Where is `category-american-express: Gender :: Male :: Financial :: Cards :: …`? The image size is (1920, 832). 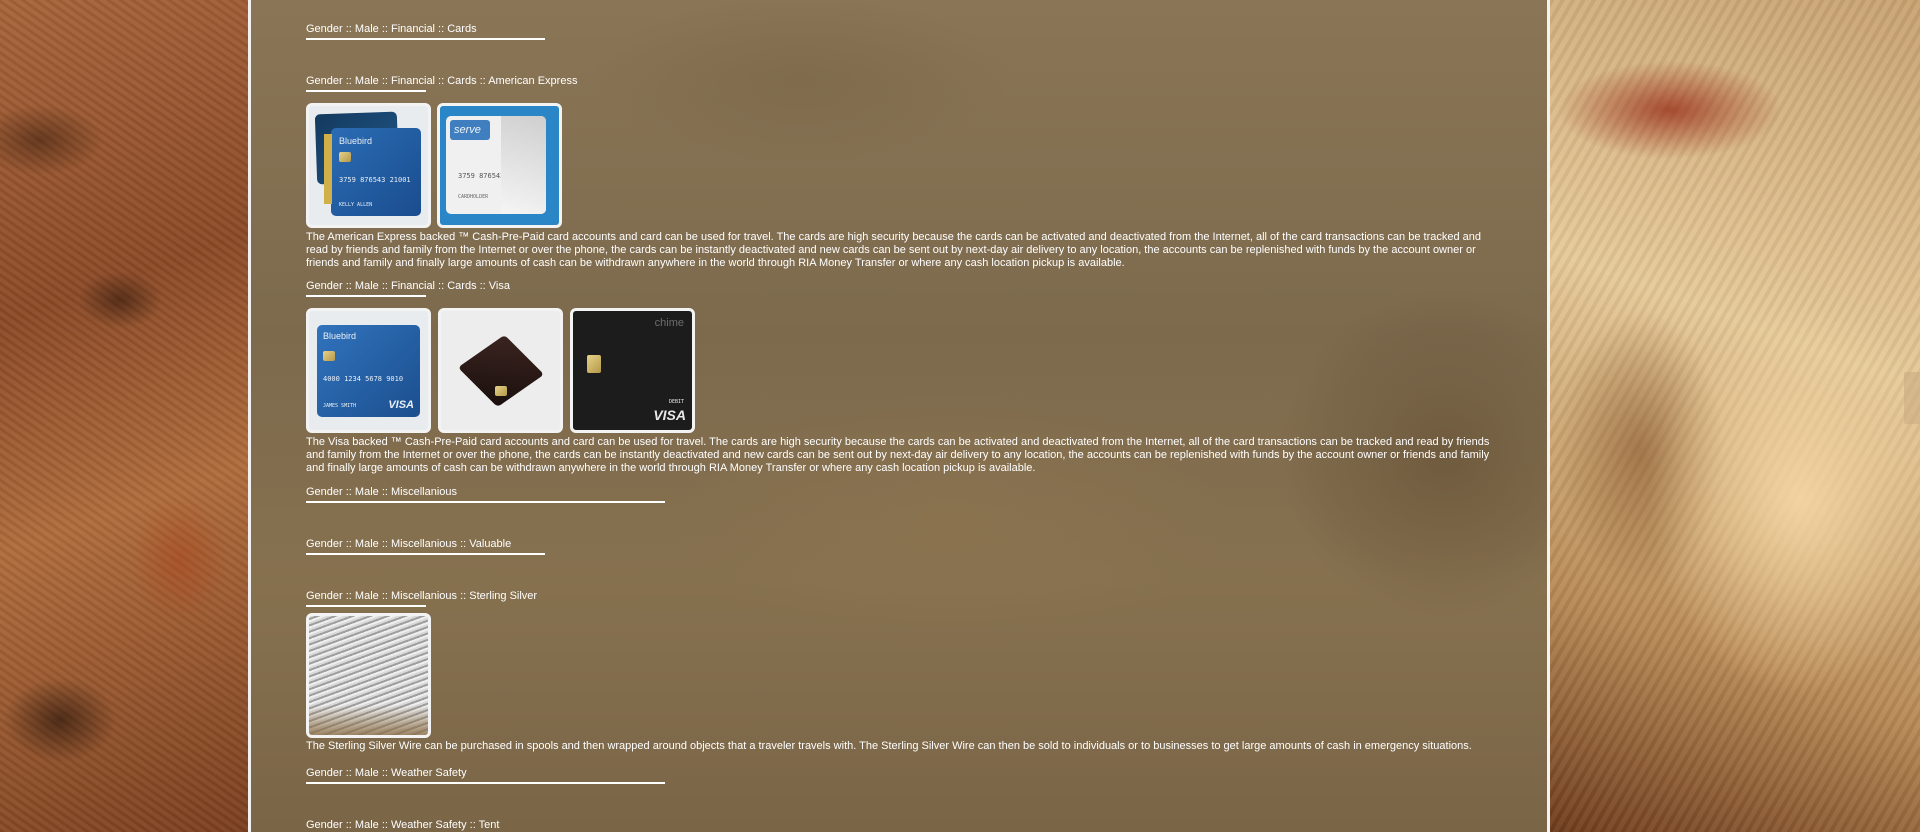 category-american-express: Gender :: Male :: Financial :: Cards :: … is located at coordinates (902, 172).